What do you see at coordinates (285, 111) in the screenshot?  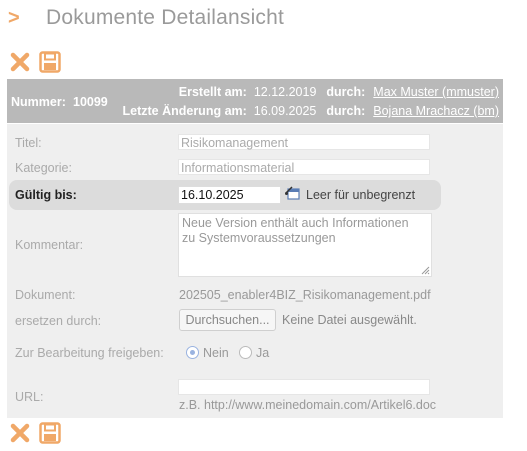 I see `modified-date: 16.09.2025` at bounding box center [285, 111].